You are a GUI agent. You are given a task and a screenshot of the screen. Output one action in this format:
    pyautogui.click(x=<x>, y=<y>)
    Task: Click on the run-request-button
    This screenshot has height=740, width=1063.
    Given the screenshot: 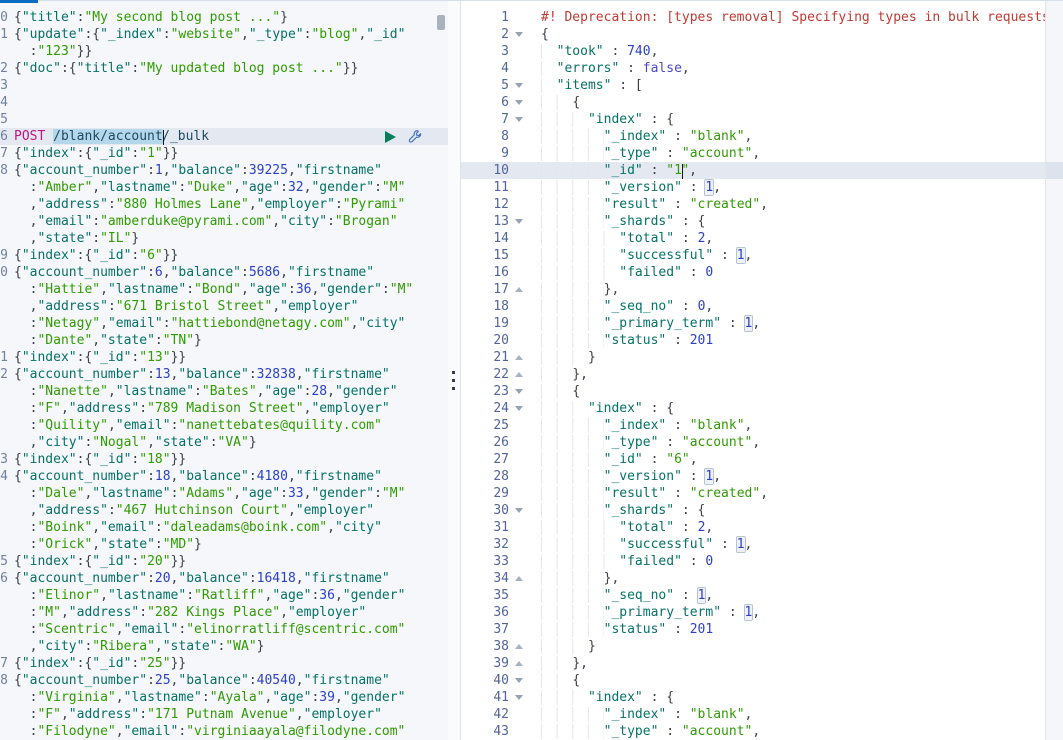 What is the action you would take?
    pyautogui.click(x=390, y=137)
    